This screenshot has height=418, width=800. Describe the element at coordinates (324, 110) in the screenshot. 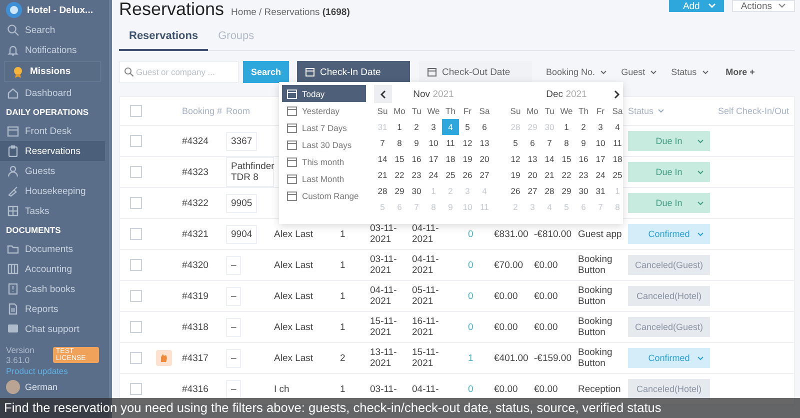

I see `range-option: Yesterday` at that location.